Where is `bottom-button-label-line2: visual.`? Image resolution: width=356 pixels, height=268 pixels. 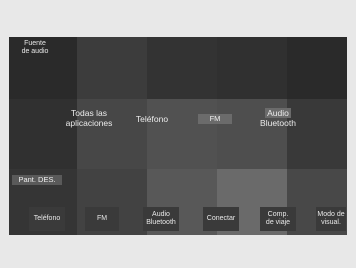 bottom-button-label-line2: visual. is located at coordinates (331, 222).